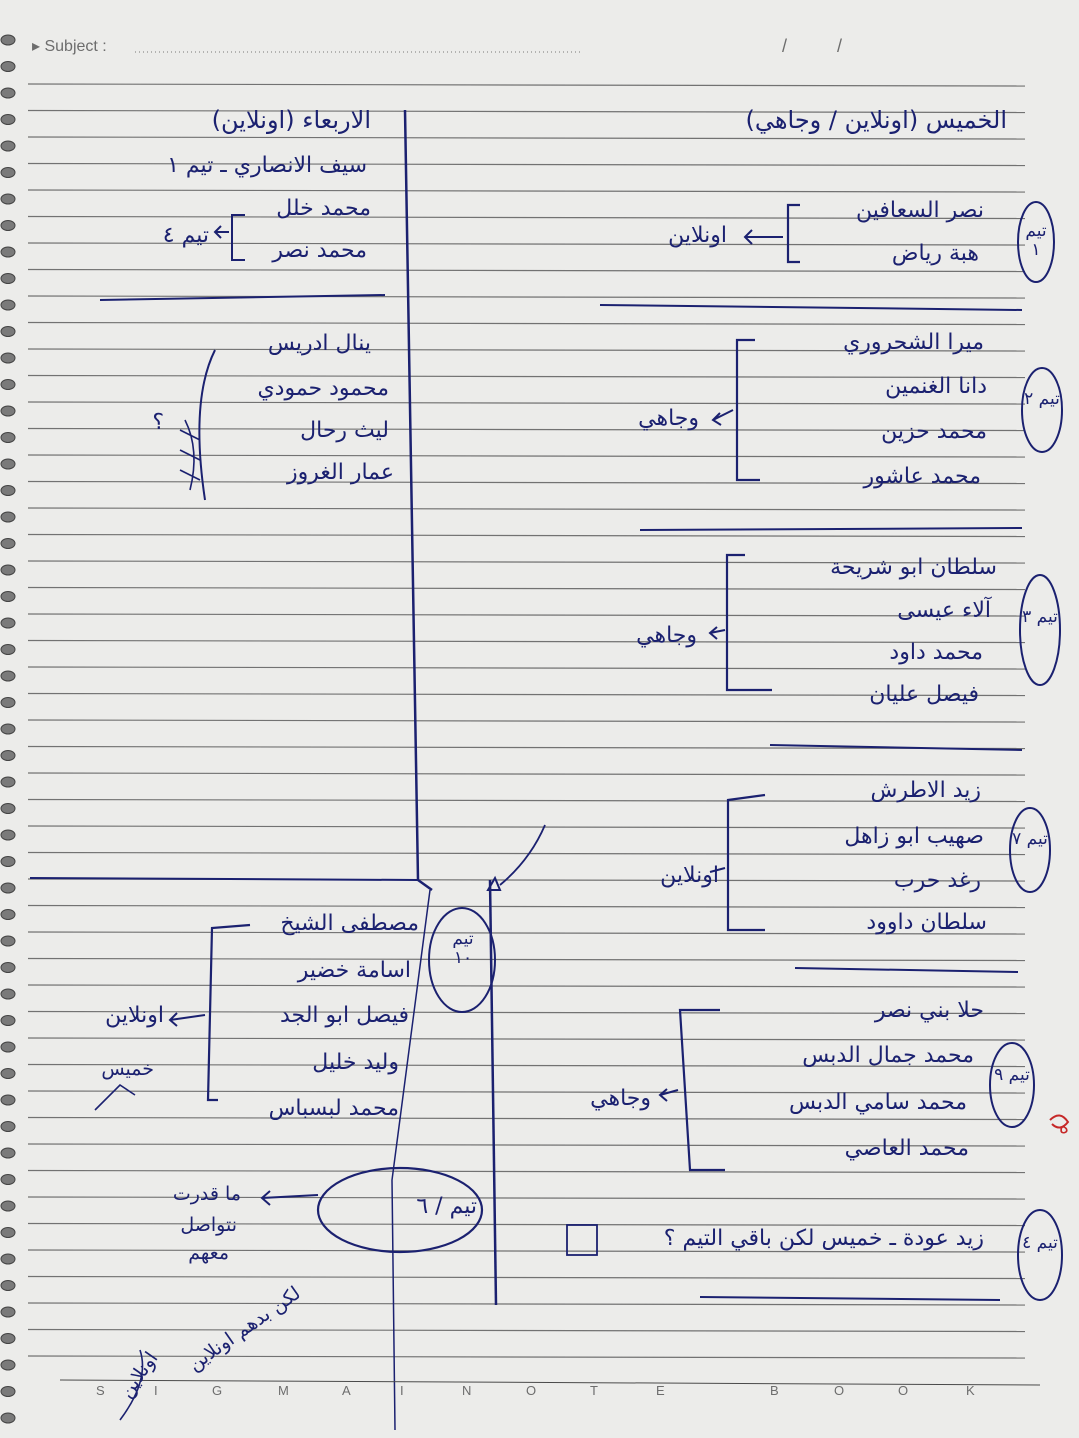 Image resolution: width=1079 pixels, height=1438 pixels. I want to click on margin-mark: ه, so click(1064, 1127).